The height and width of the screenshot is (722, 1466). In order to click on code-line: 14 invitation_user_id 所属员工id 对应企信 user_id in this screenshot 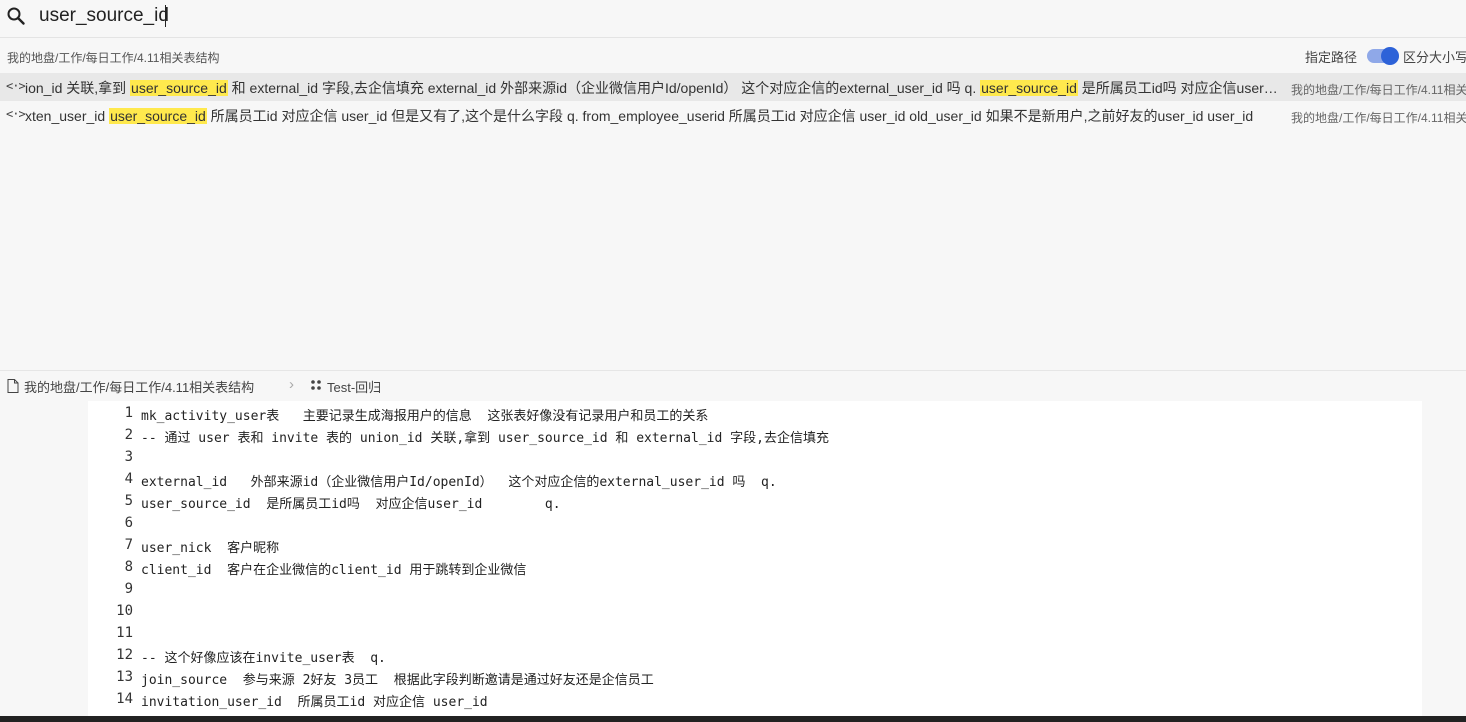, I will do `click(755, 698)`.